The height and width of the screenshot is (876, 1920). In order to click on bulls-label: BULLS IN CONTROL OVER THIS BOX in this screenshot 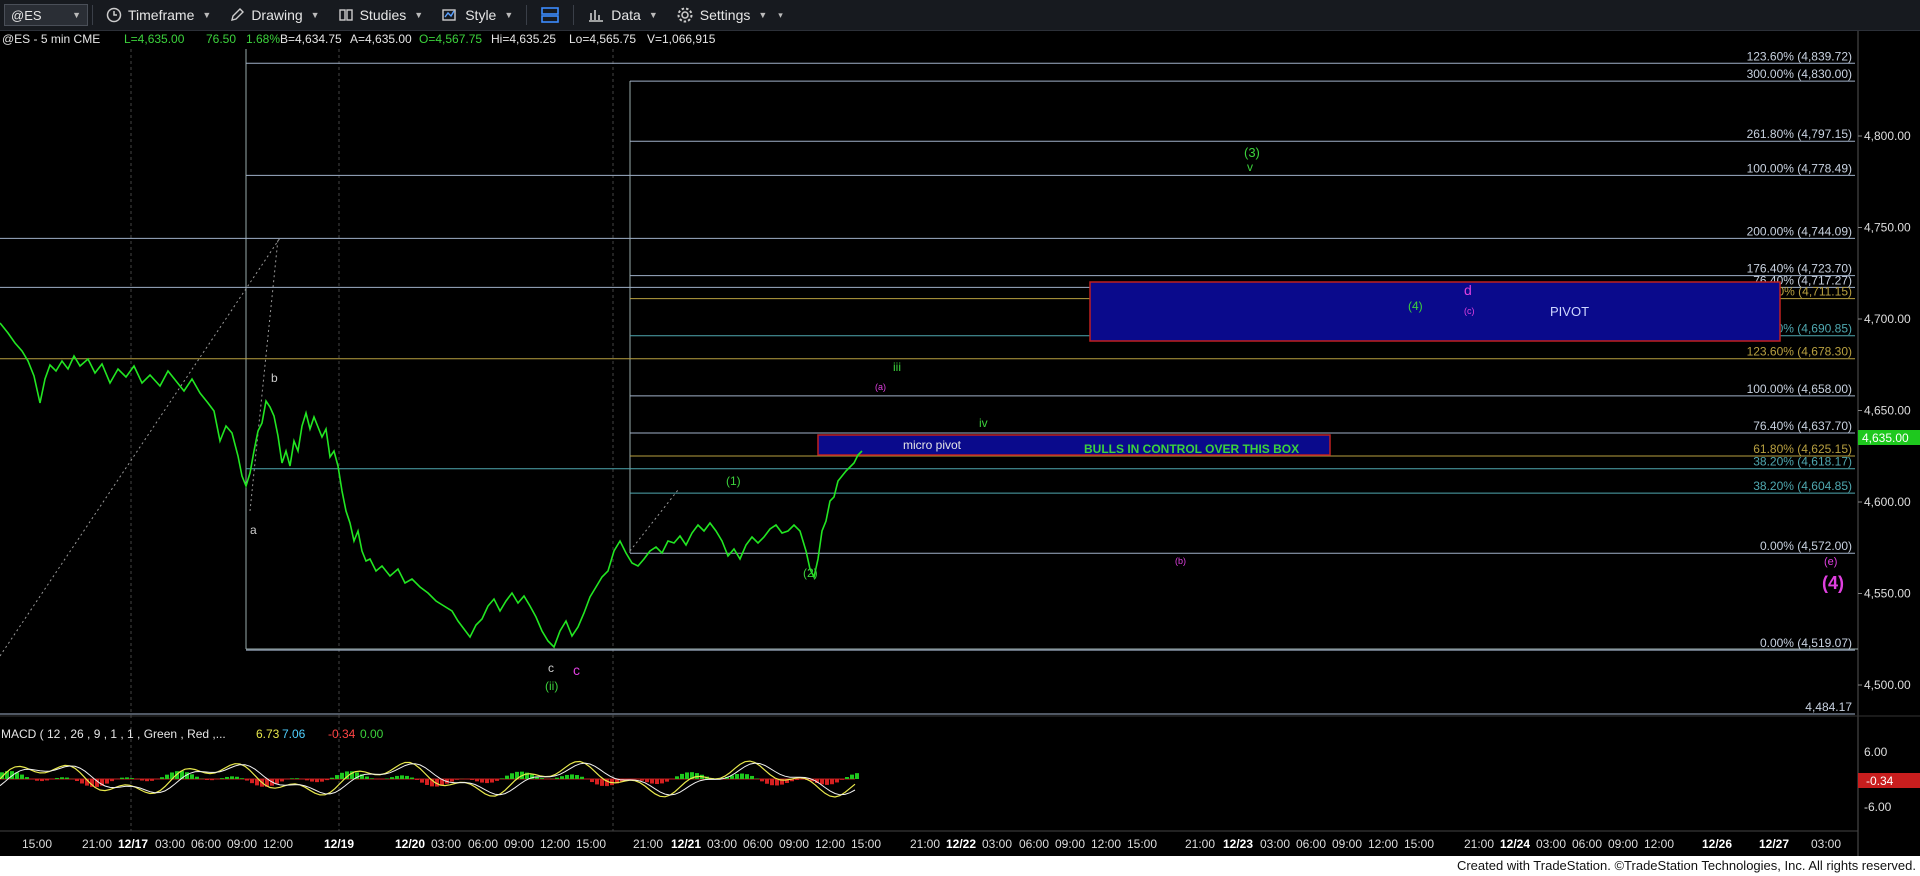, I will do `click(1191, 449)`.